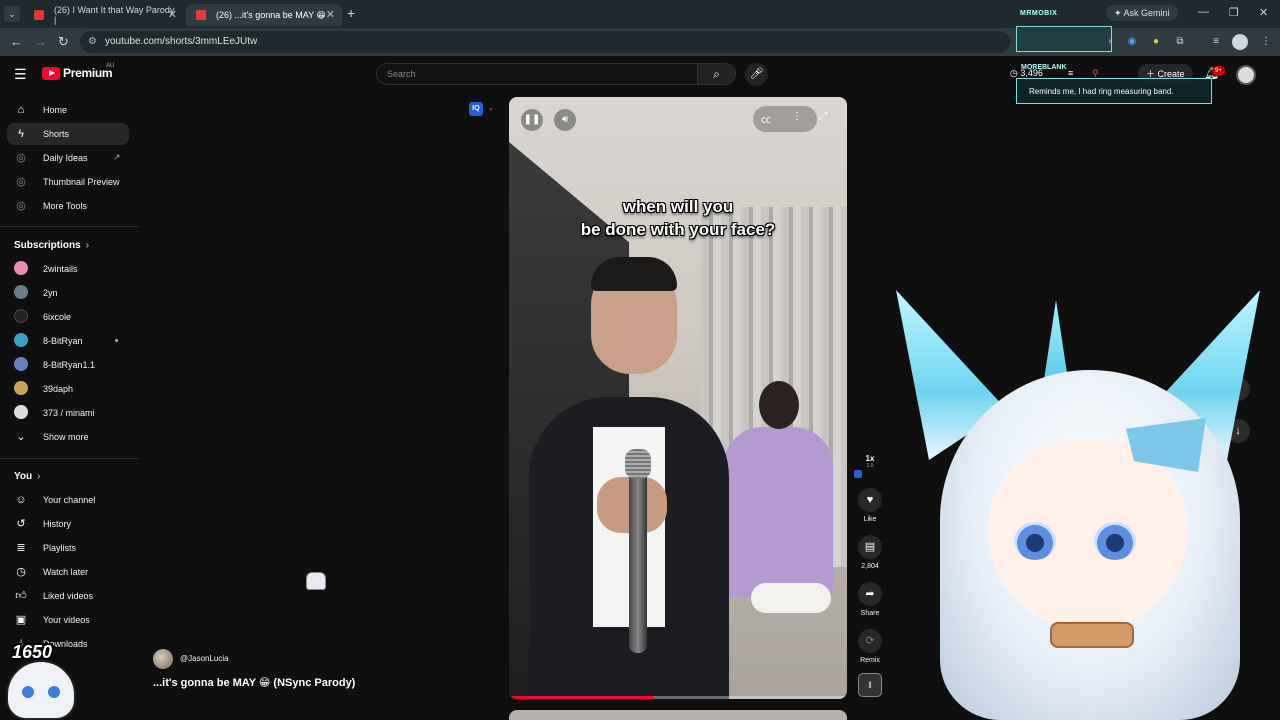 The height and width of the screenshot is (720, 1280). Describe the element at coordinates (1240, 42) in the screenshot. I see `profile-avatar-icon` at that location.